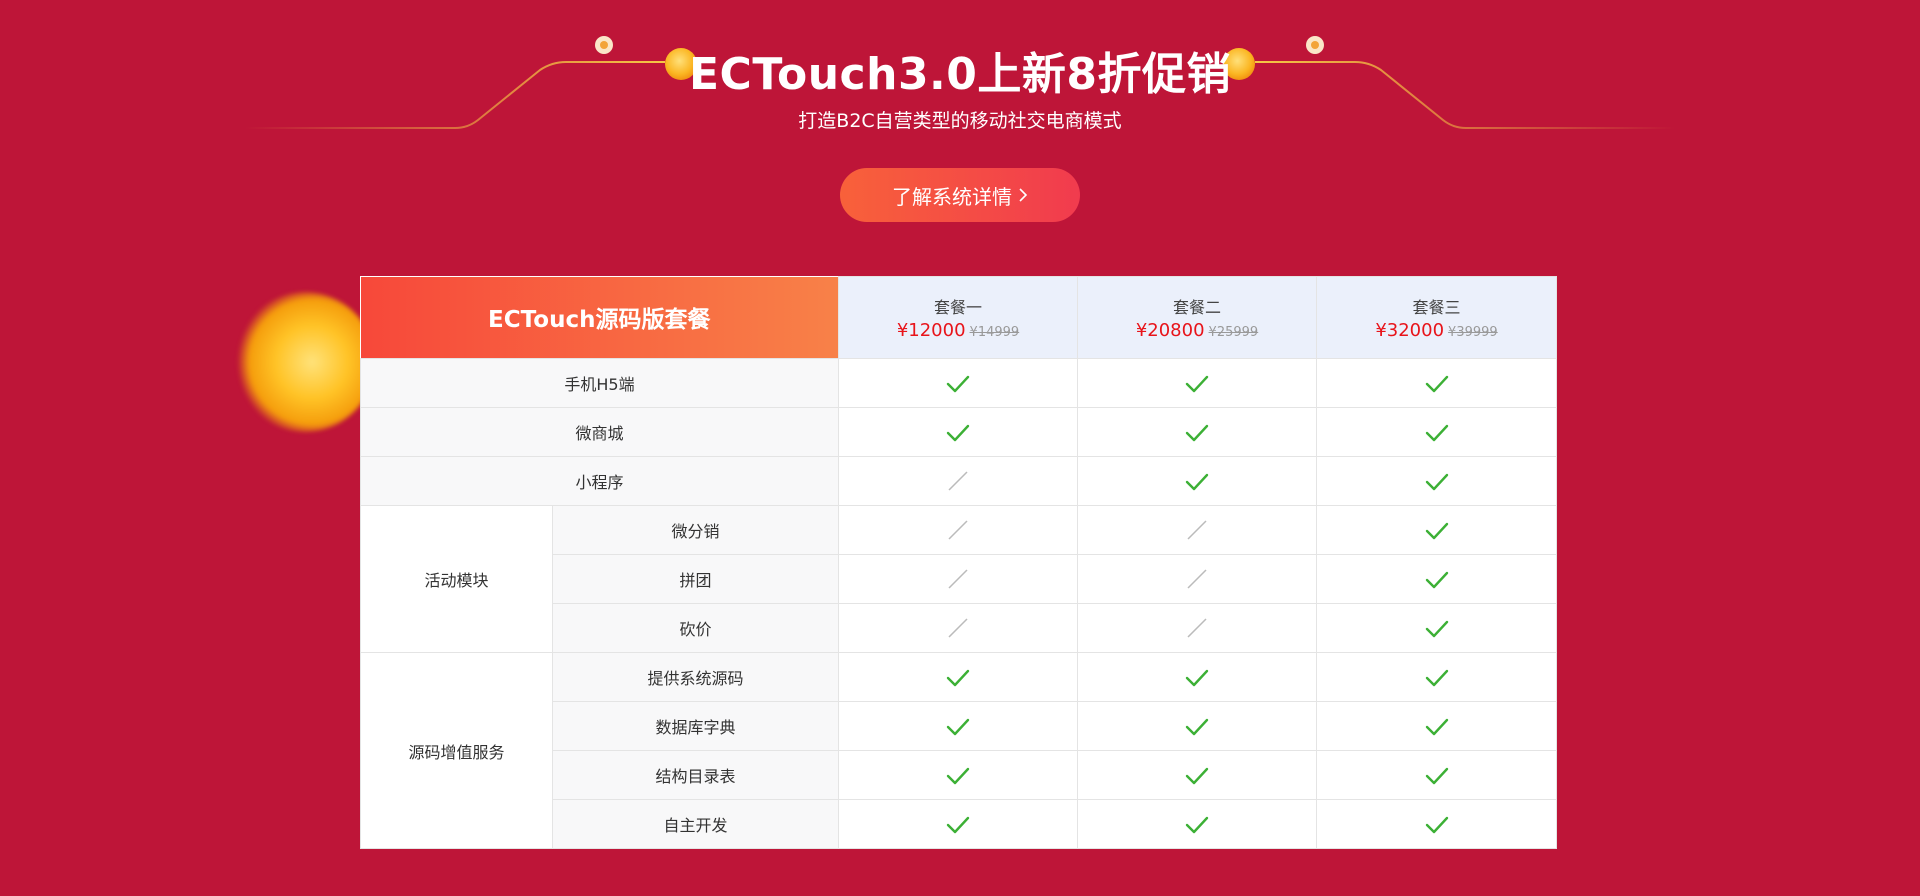  I want to click on table-row: 源码增值服务 提供系统源码, so click(959, 750).